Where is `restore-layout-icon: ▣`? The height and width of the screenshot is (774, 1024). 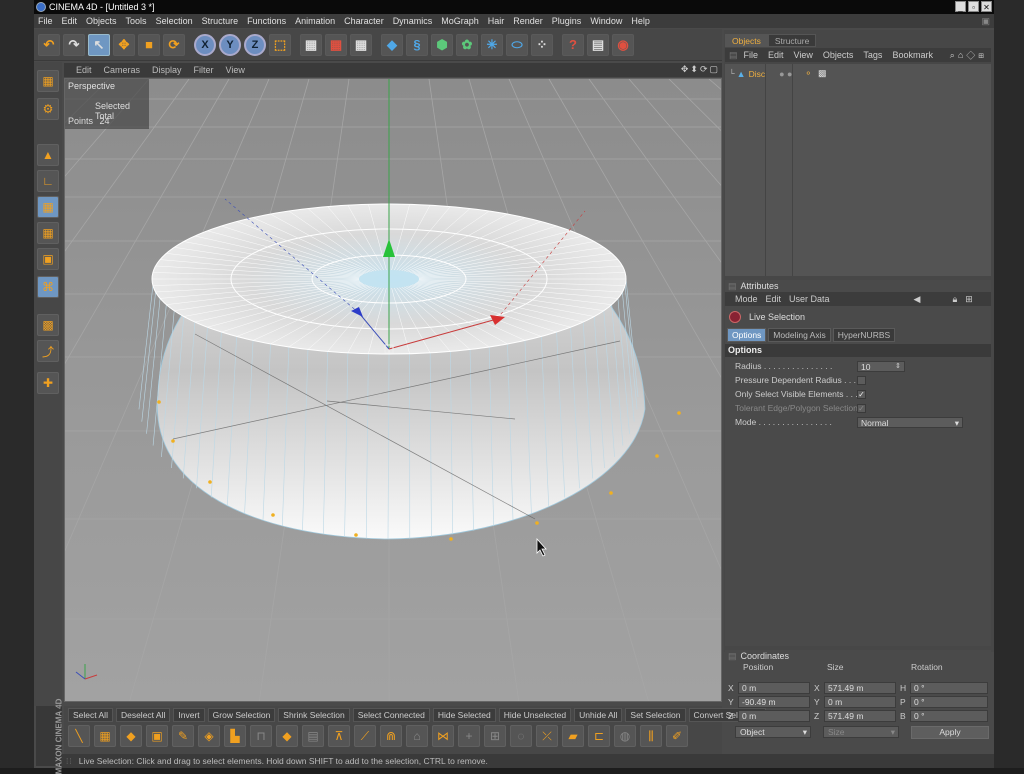
restore-layout-icon: ▣ is located at coordinates (985, 21).